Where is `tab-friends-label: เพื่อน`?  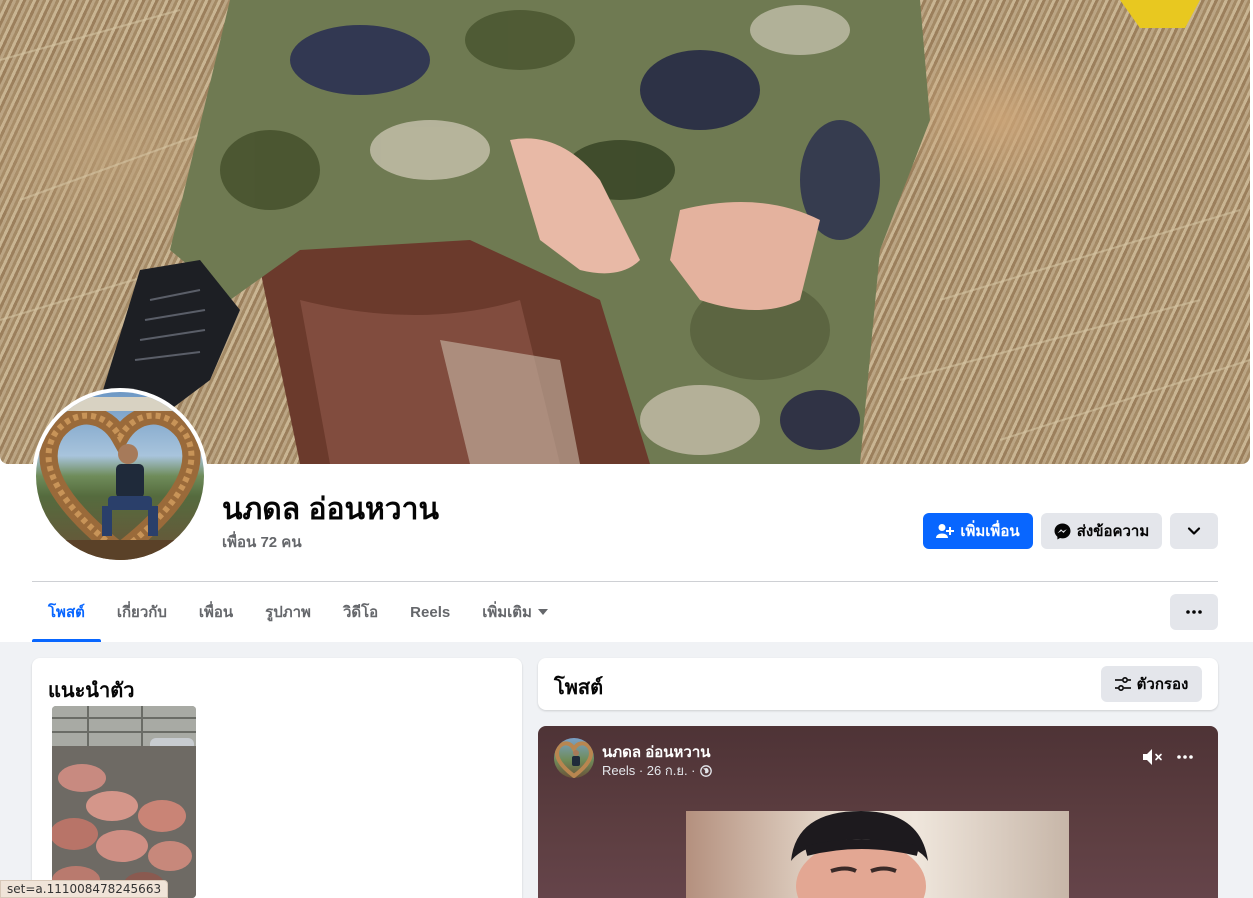 tab-friends-label: เพื่อน is located at coordinates (216, 612).